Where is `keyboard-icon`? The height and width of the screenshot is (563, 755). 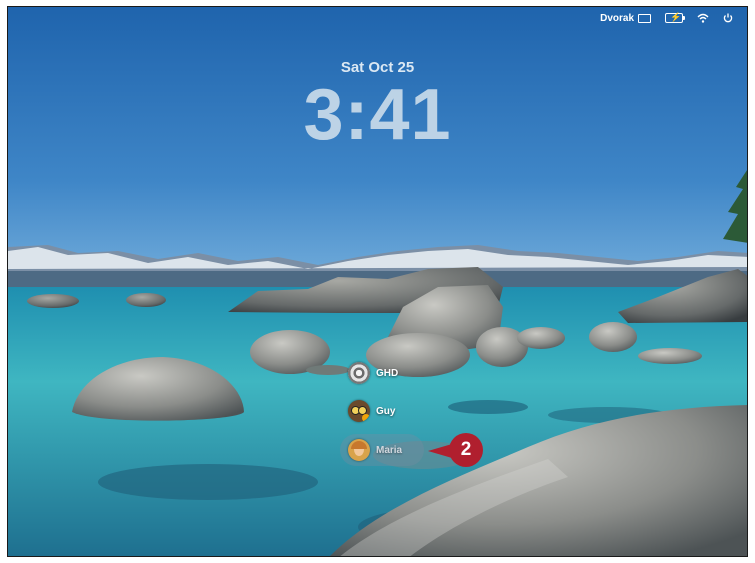 keyboard-icon is located at coordinates (644, 18).